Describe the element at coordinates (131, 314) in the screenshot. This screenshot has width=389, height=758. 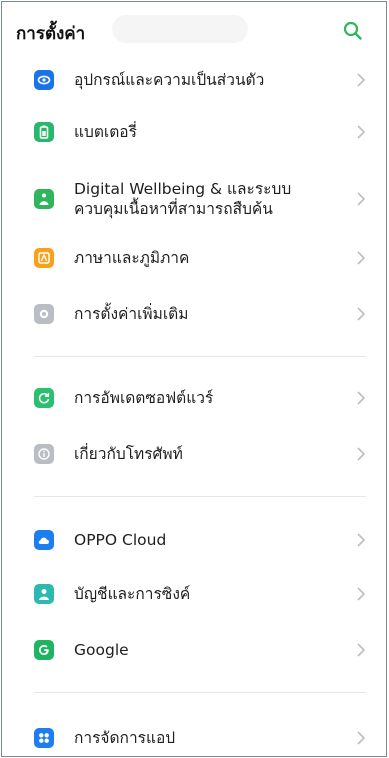
I see `settings-item-label: การตั้งค่าเพิ่มเติม` at that location.